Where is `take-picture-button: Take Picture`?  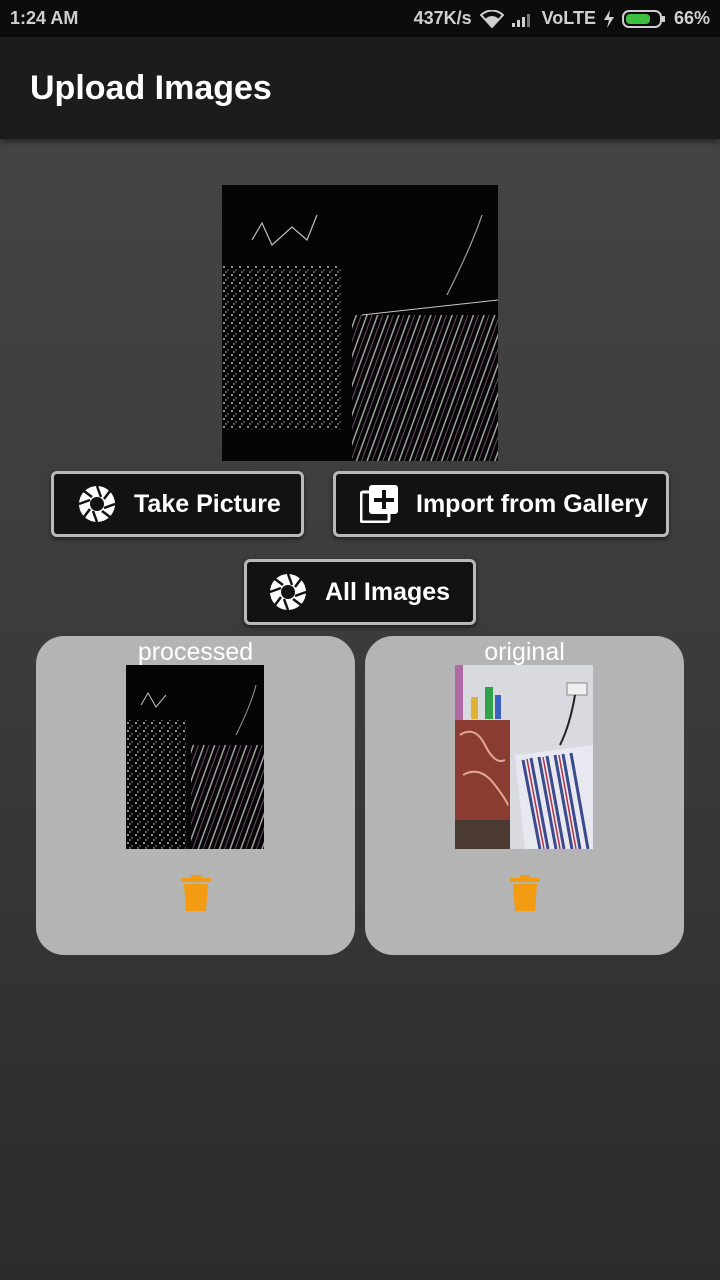
take-picture-button: Take Picture is located at coordinates (177, 504).